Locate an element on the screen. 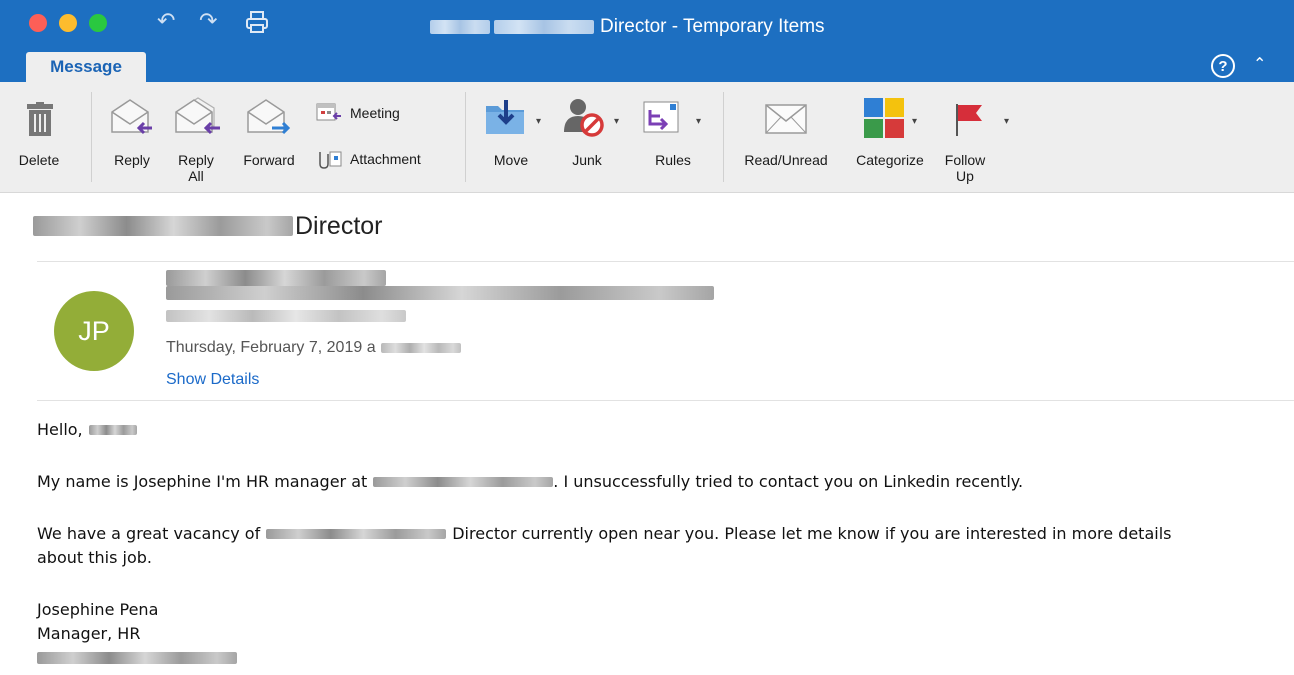 This screenshot has width=1294, height=675. junk-icon is located at coordinates (584, 118).